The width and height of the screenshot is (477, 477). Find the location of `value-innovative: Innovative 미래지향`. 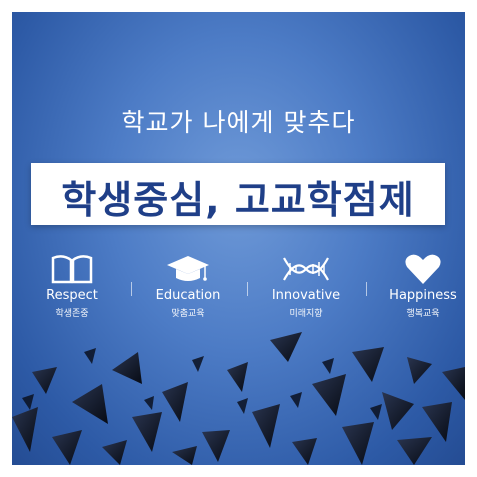

value-innovative: Innovative 미래지향 is located at coordinates (306, 285).